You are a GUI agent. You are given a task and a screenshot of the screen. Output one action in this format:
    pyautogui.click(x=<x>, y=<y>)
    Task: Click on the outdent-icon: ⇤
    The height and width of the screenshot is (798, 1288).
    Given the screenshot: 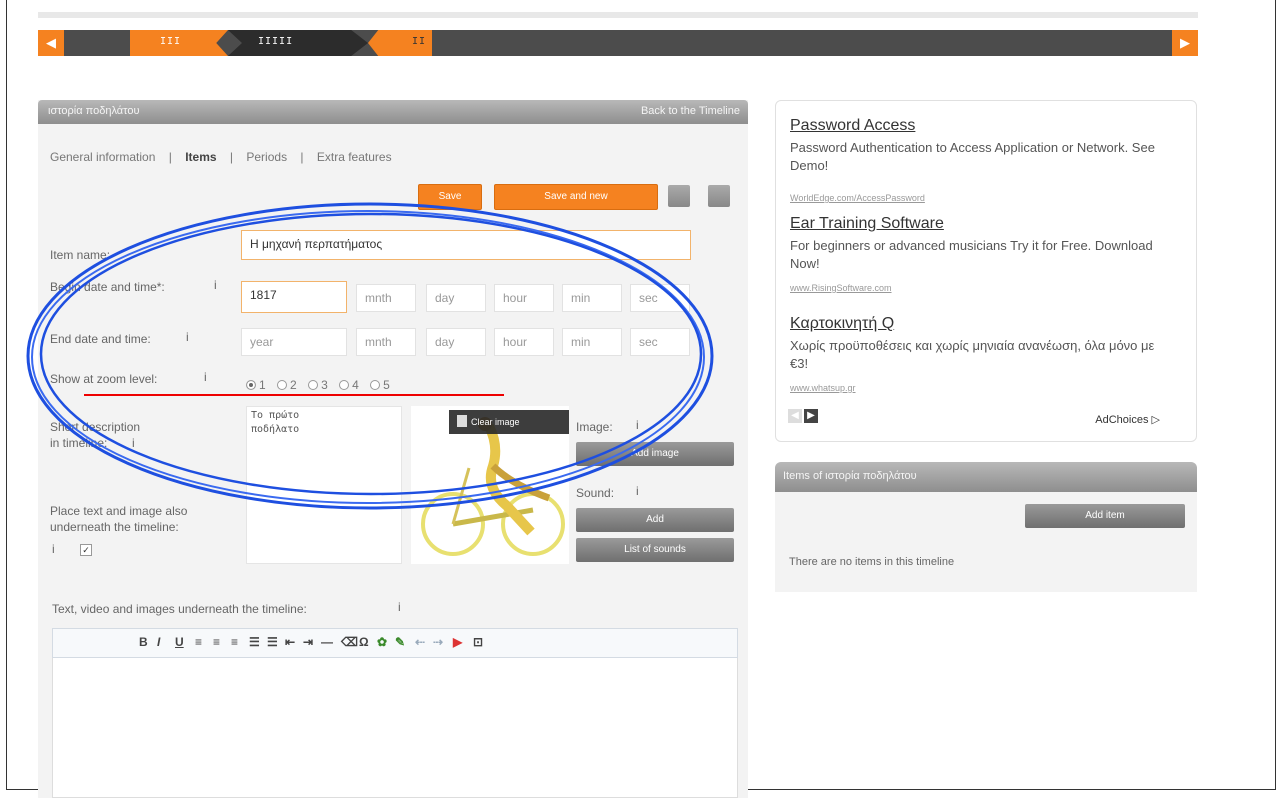 What is the action you would take?
    pyautogui.click(x=290, y=642)
    